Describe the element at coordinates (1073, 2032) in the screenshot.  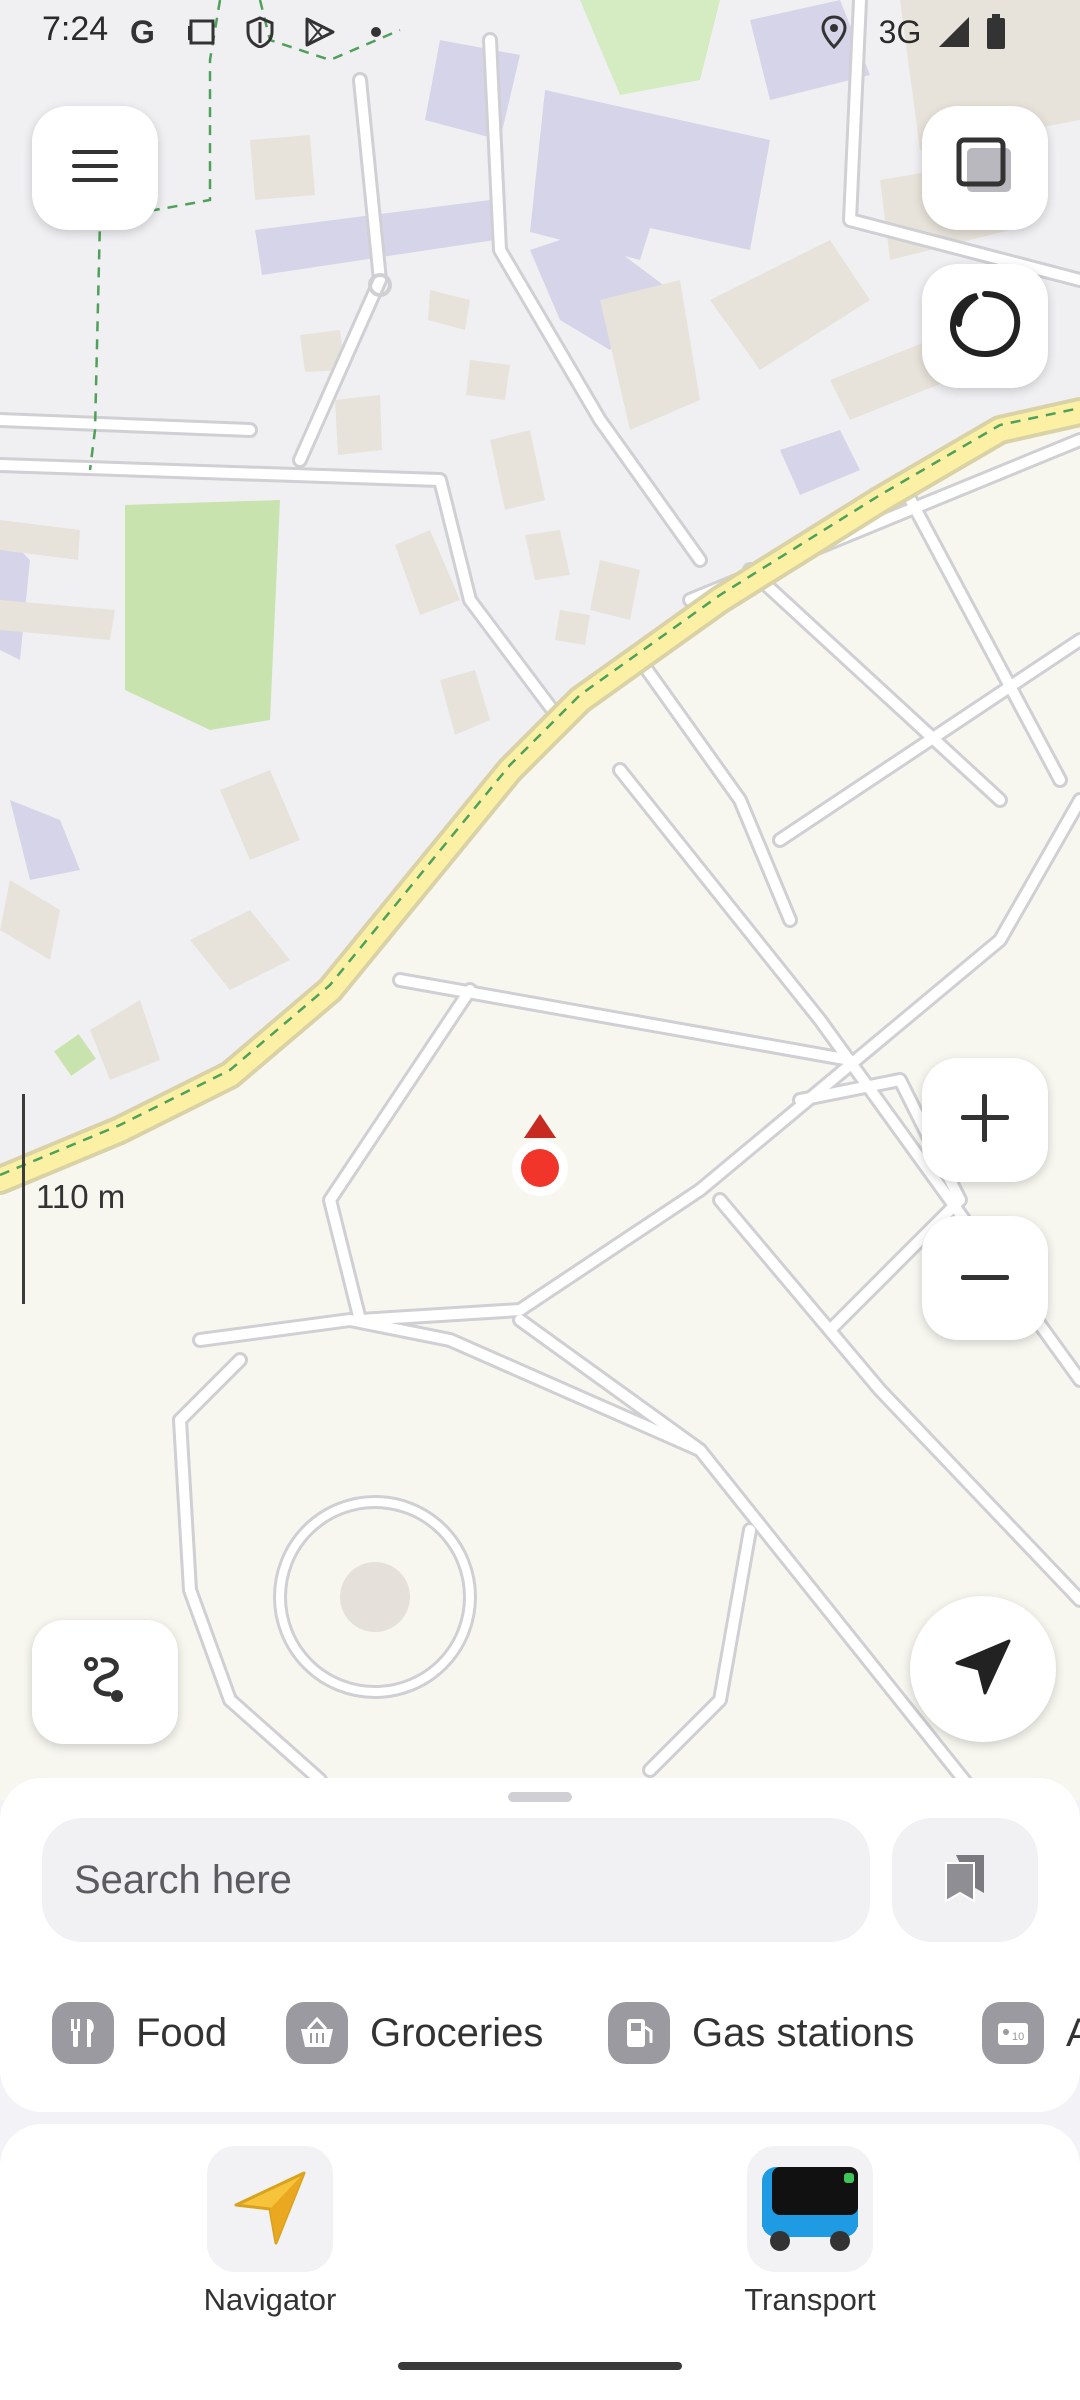
I see `category-label: A` at that location.